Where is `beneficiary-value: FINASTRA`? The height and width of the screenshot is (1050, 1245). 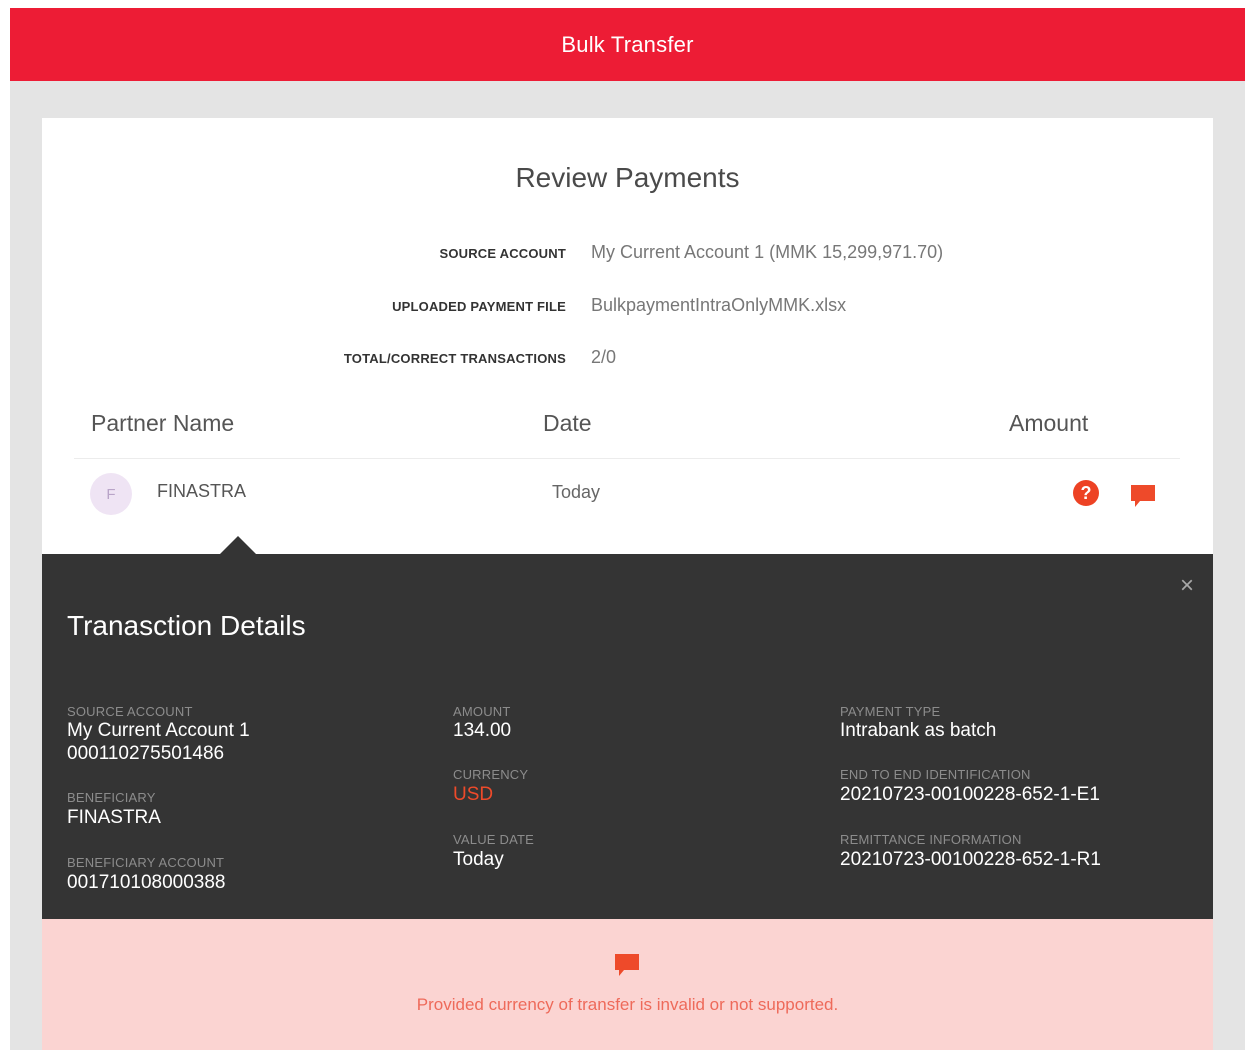 beneficiary-value: FINASTRA is located at coordinates (114, 817).